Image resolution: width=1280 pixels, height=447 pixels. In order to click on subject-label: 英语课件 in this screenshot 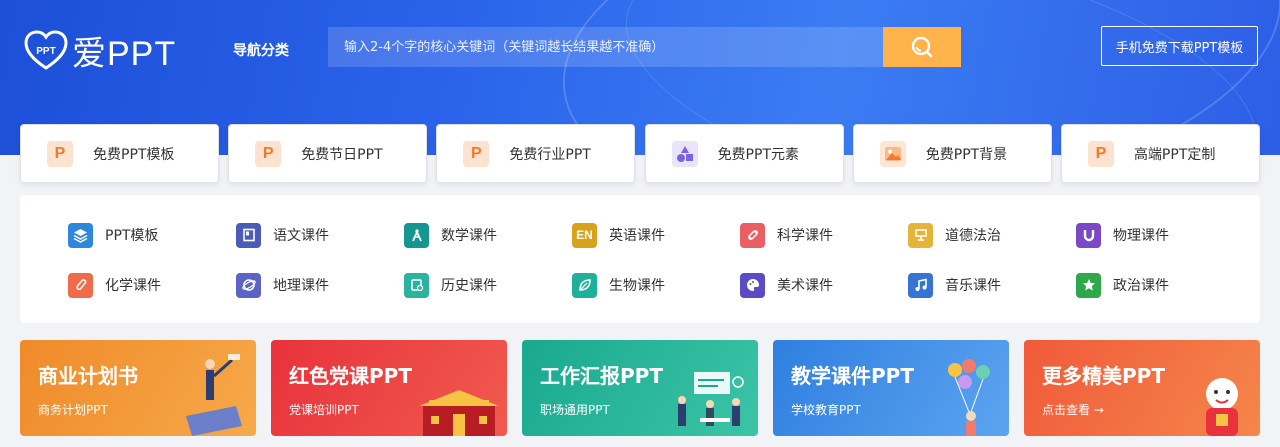, I will do `click(637, 236)`.